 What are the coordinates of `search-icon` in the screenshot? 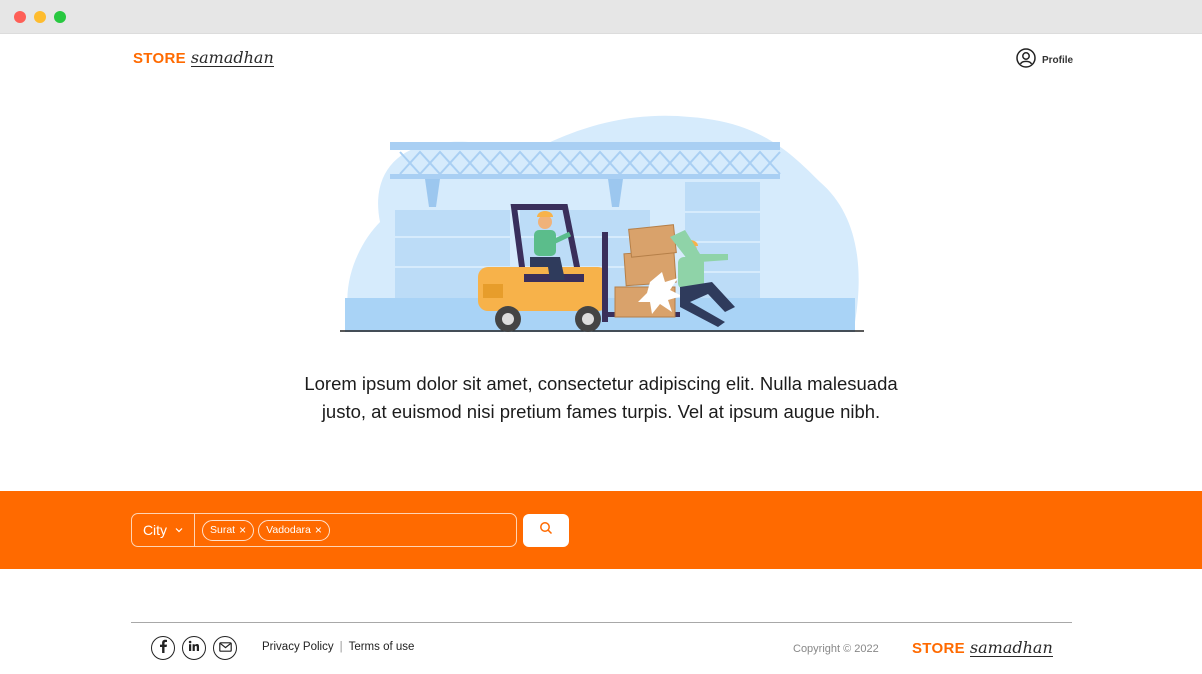 It's located at (546, 530).